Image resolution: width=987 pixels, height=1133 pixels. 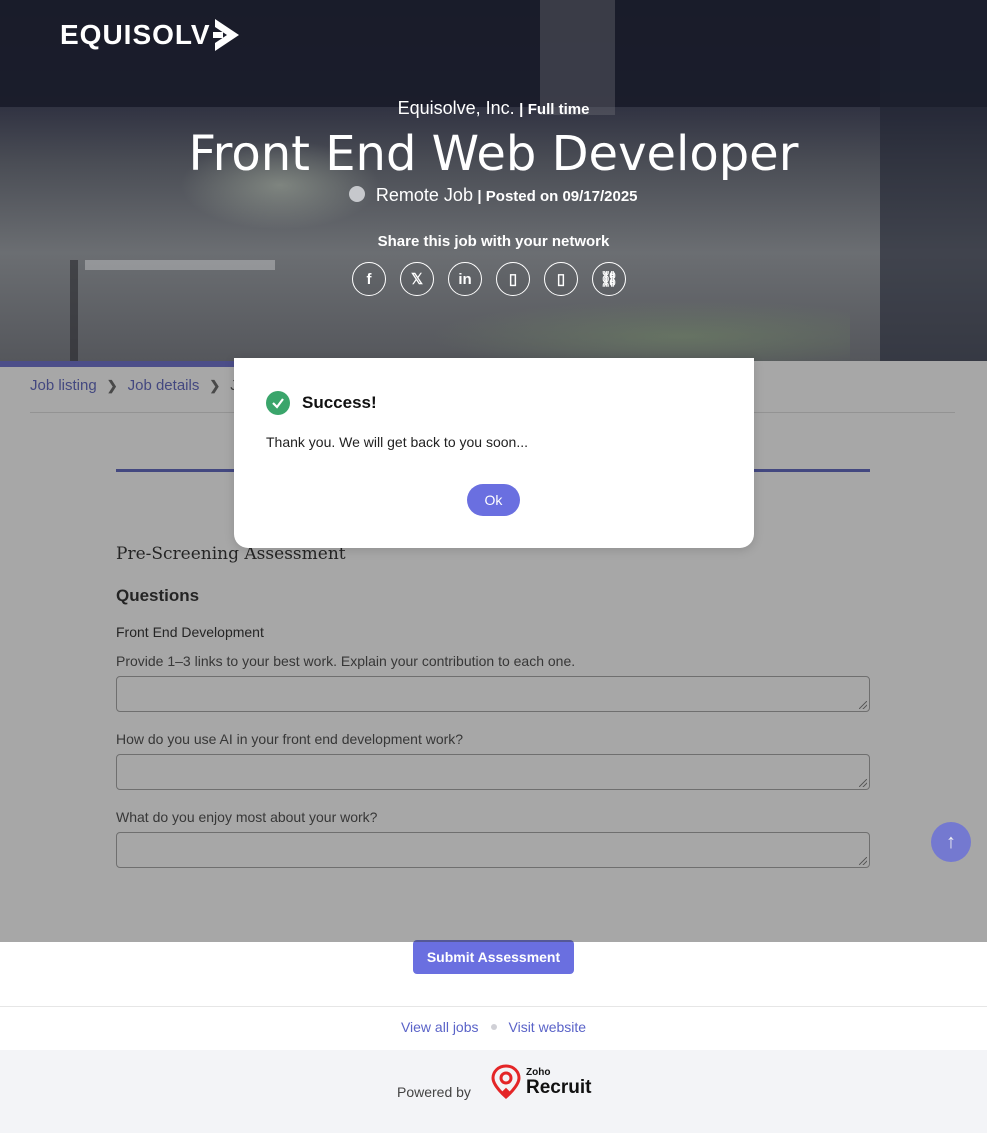 What do you see at coordinates (339, 402) in the screenshot?
I see `modal-title: Success!` at bounding box center [339, 402].